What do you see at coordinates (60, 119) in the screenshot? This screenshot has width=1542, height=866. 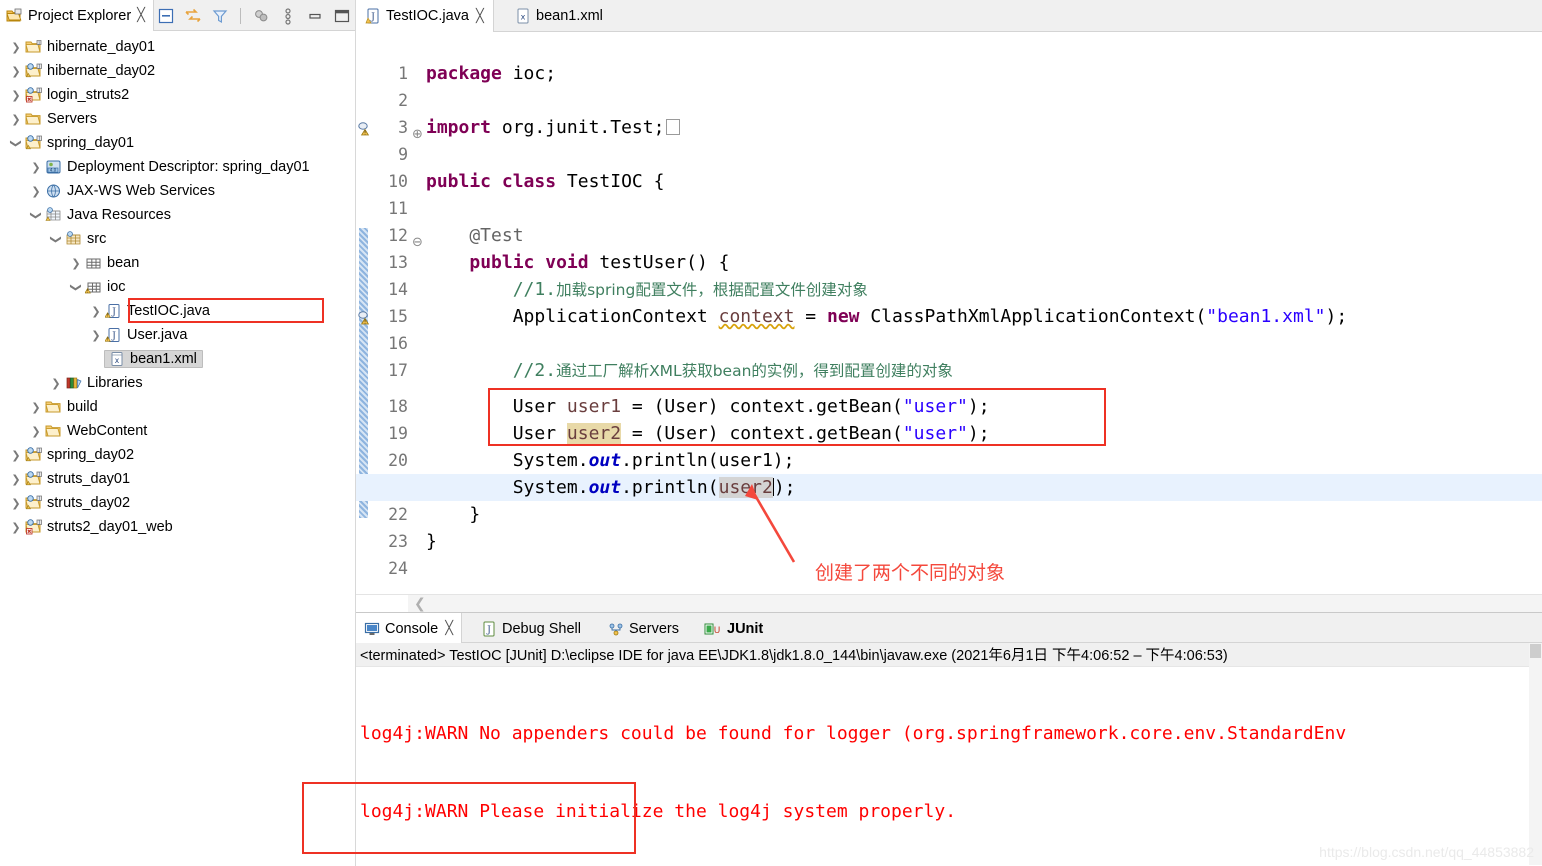 I see `tree-item-content: Servers` at bounding box center [60, 119].